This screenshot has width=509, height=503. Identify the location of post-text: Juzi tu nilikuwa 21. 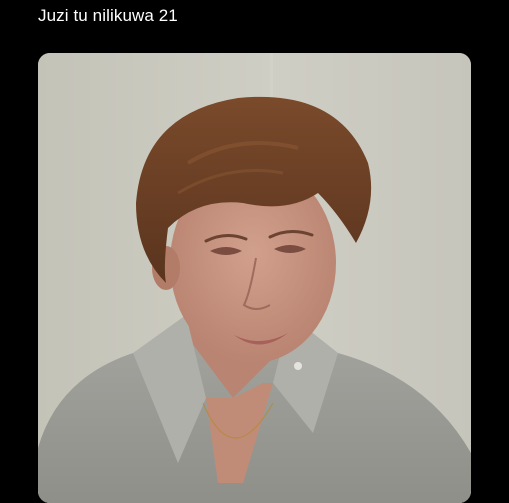
(108, 15).